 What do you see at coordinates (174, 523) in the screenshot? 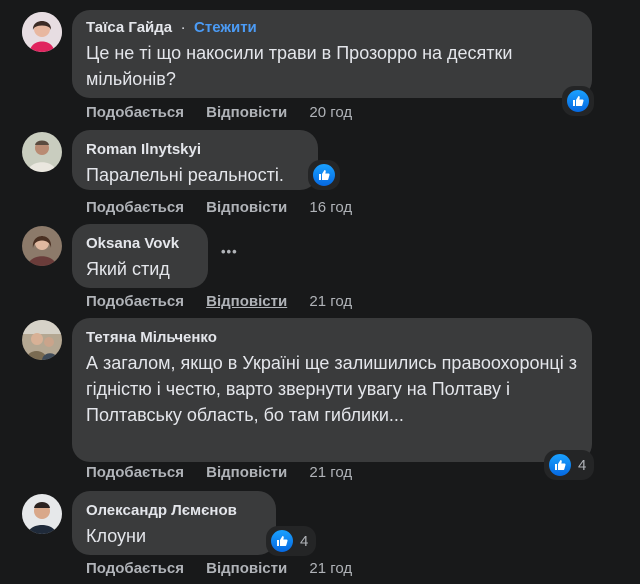
I see `comment-bubble: Олександр Лємєнов Клоуни` at bounding box center [174, 523].